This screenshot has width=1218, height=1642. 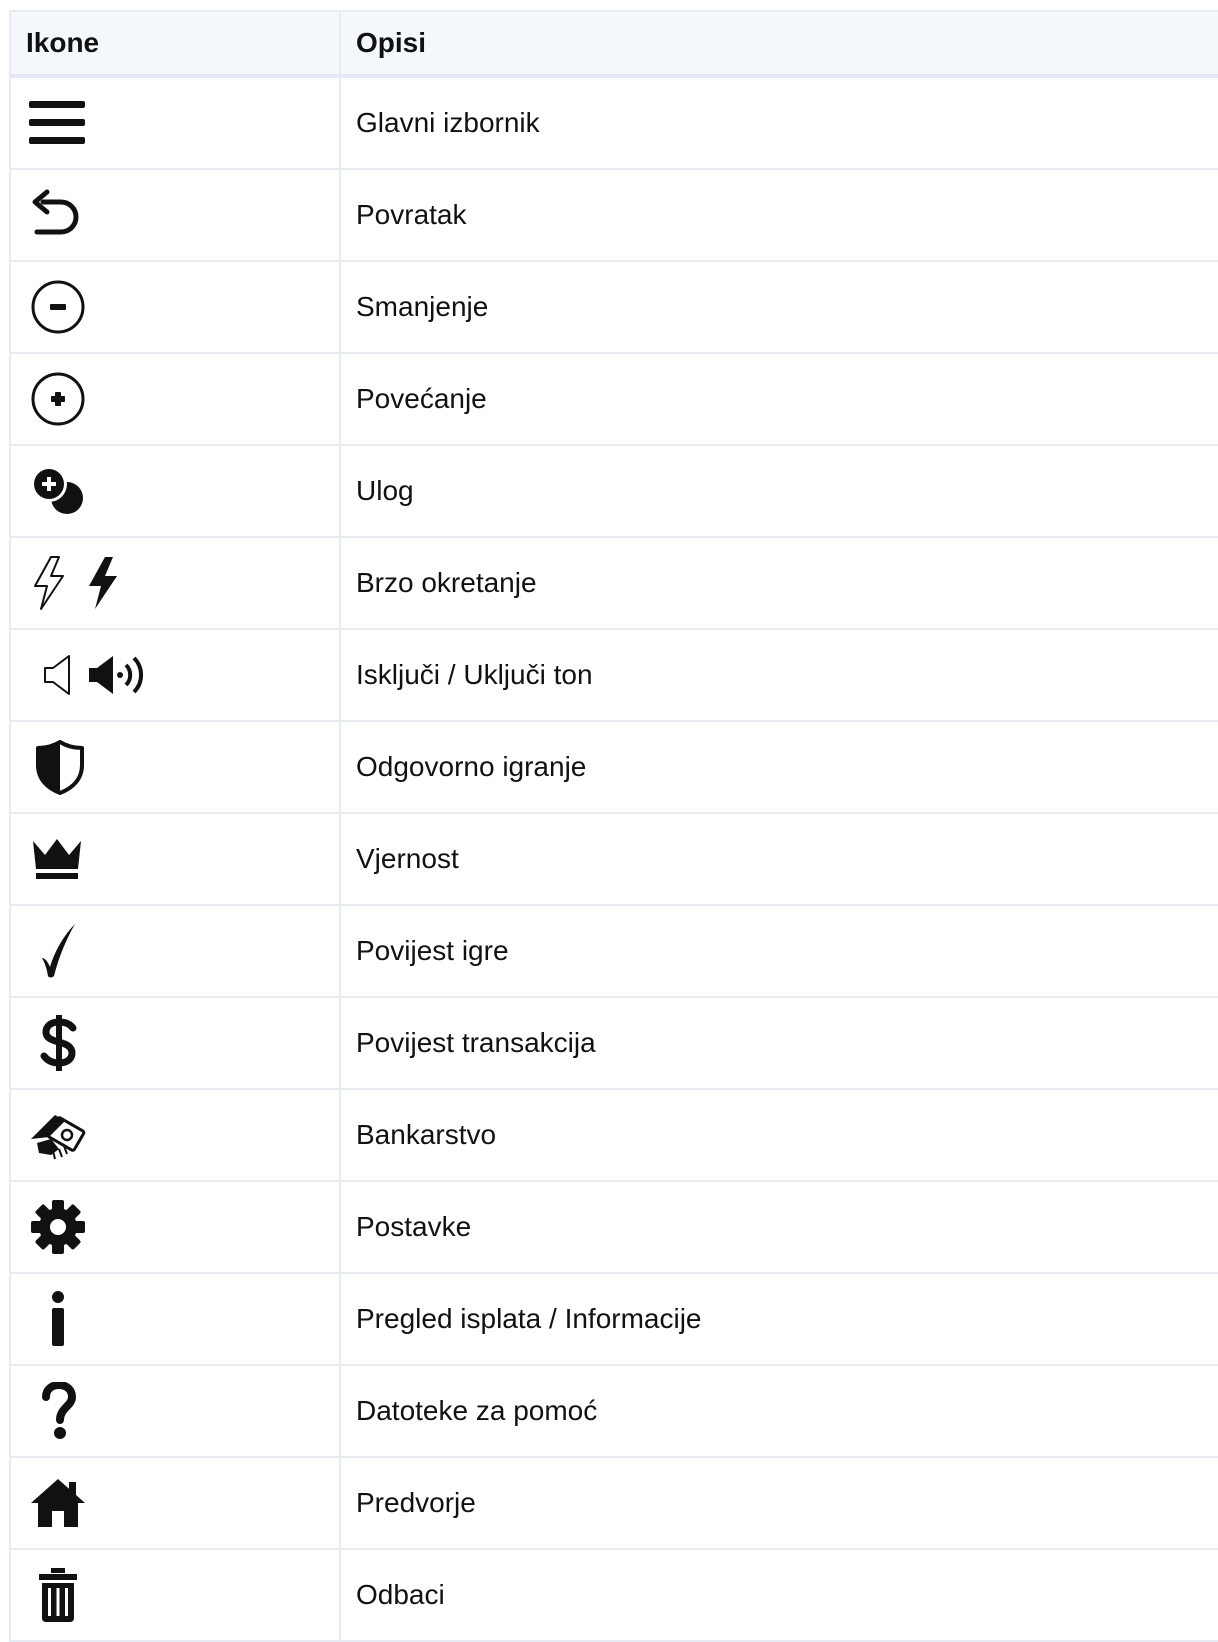 What do you see at coordinates (614, 1504) in the screenshot?
I see `table-row: Predvorje` at bounding box center [614, 1504].